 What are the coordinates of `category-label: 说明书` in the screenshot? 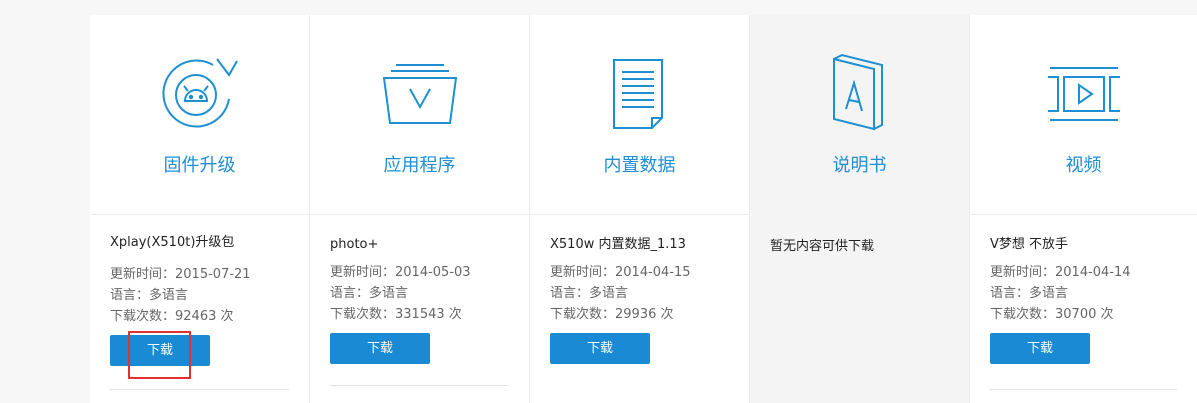 It's located at (859, 165).